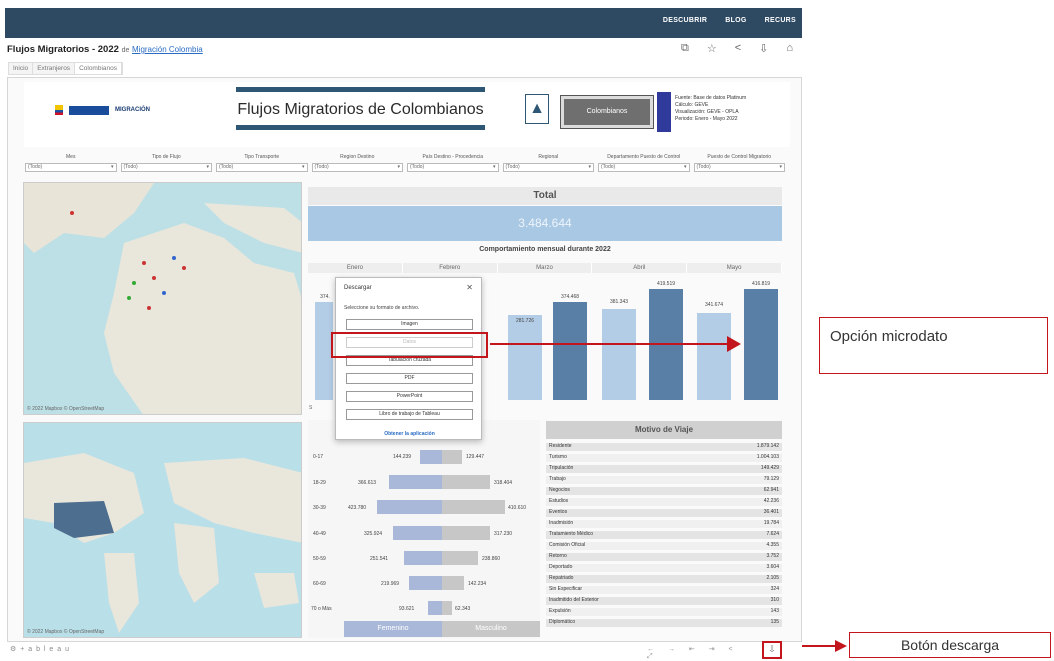 Image resolution: width=1054 pixels, height=661 pixels. I want to click on month-label: Abril, so click(640, 268).